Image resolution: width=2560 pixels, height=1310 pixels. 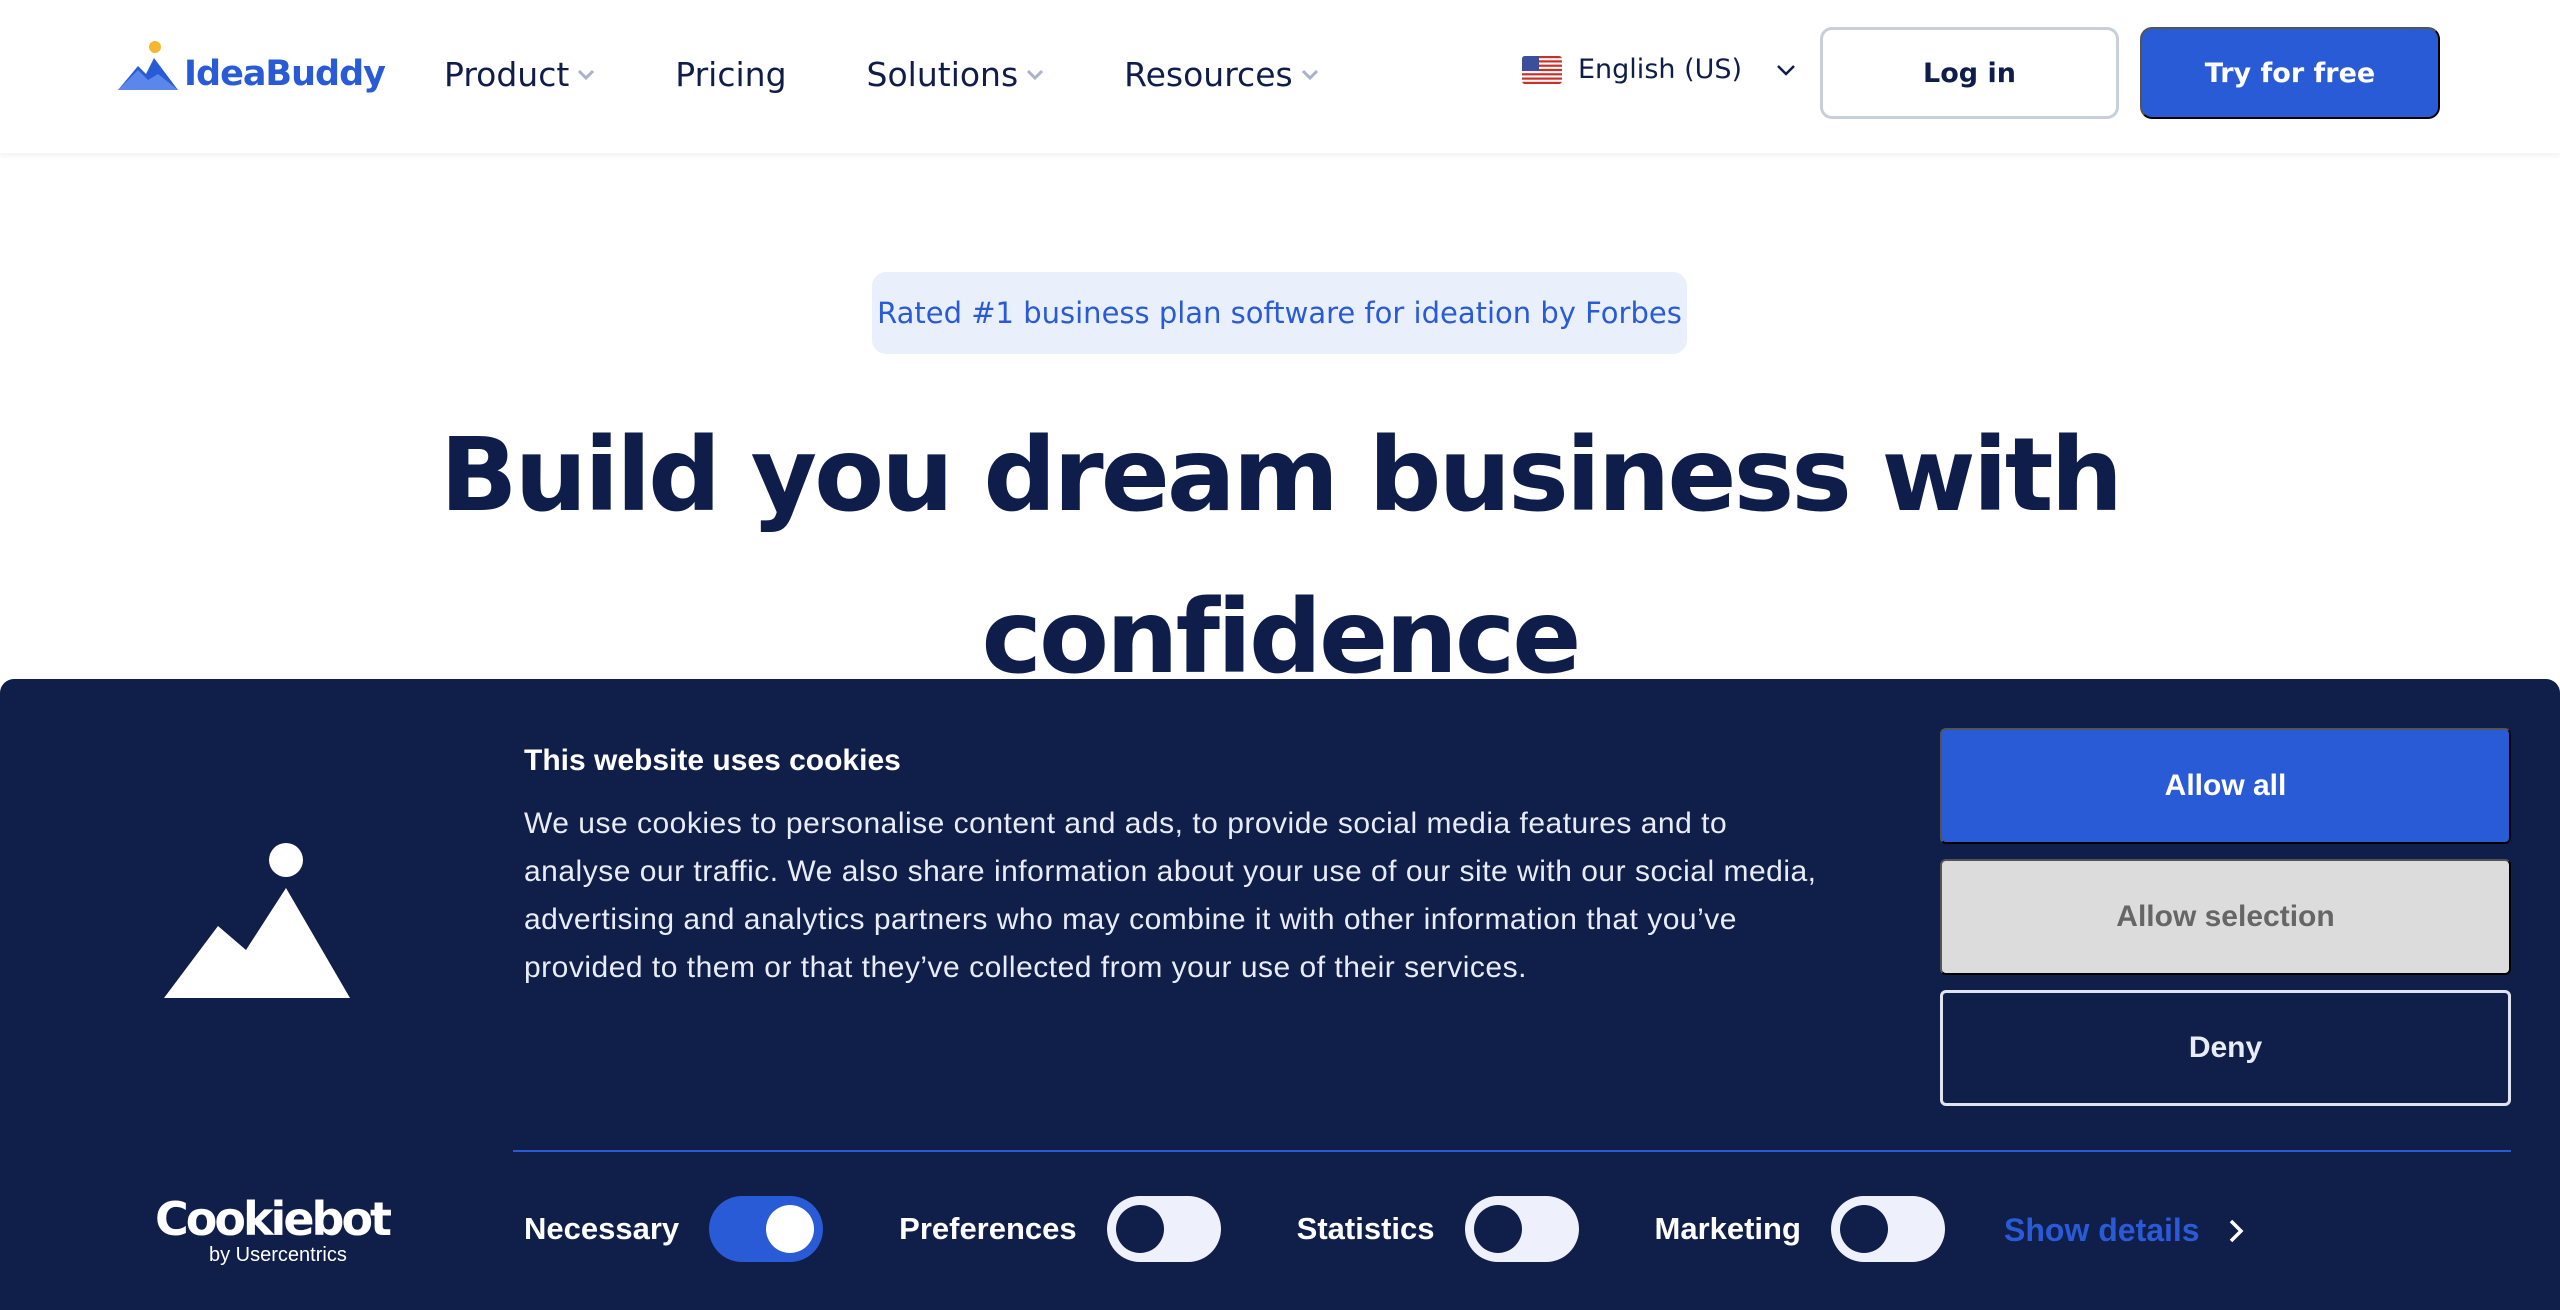 What do you see at coordinates (1542, 69) in the screenshot?
I see `us-flag-icon` at bounding box center [1542, 69].